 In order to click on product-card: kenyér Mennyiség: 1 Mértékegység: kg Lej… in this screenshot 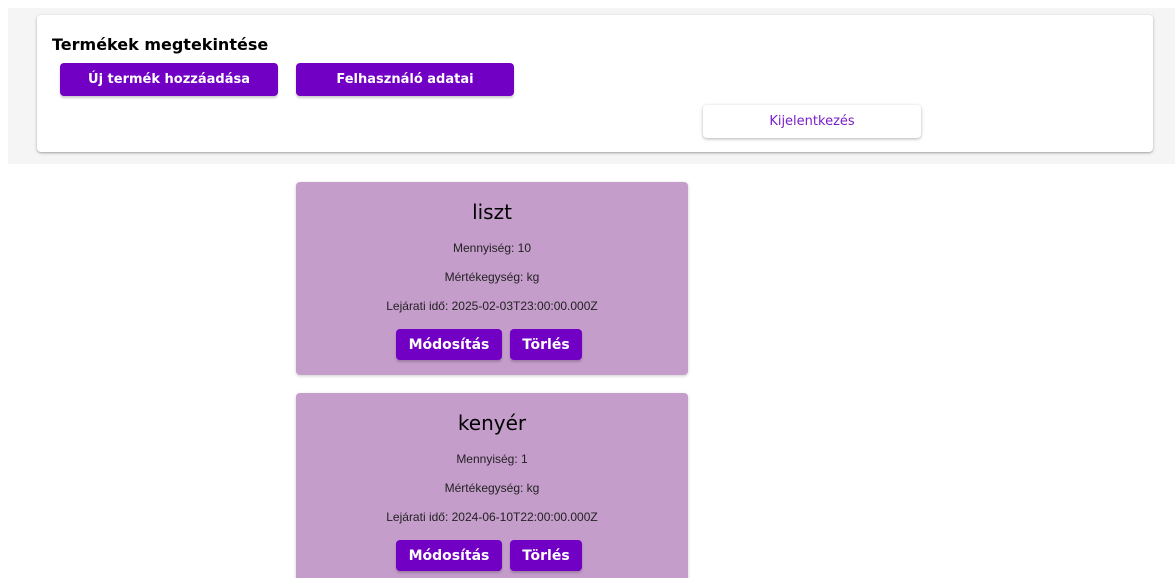, I will do `click(492, 485)`.